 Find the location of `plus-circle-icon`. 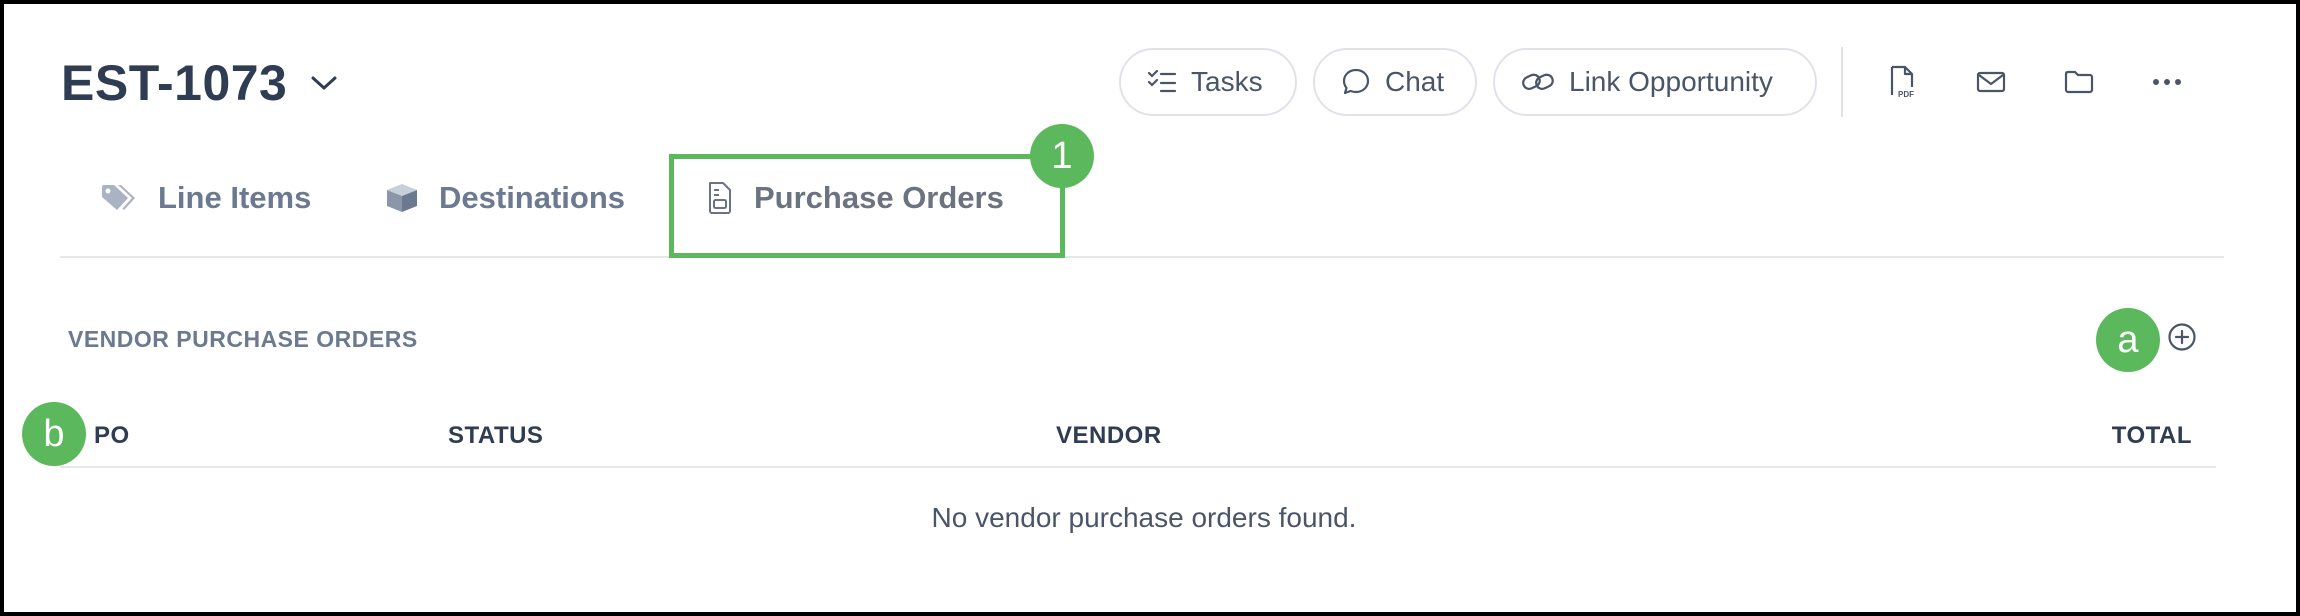

plus-circle-icon is located at coordinates (2182, 337).